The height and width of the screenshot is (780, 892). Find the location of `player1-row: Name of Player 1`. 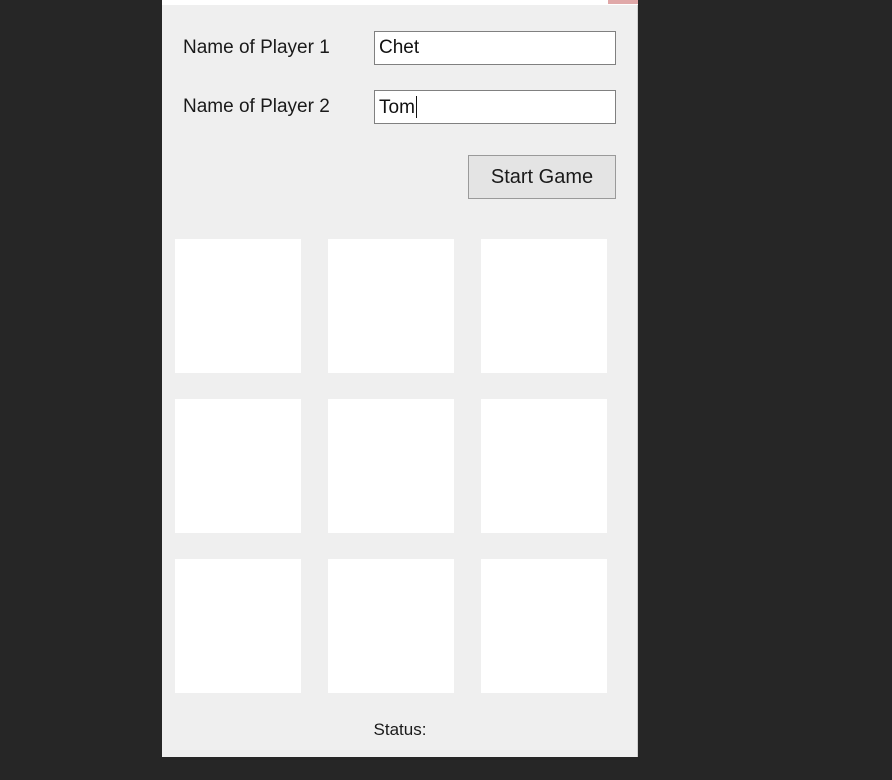

player1-row: Name of Player 1 is located at coordinates (400, 48).